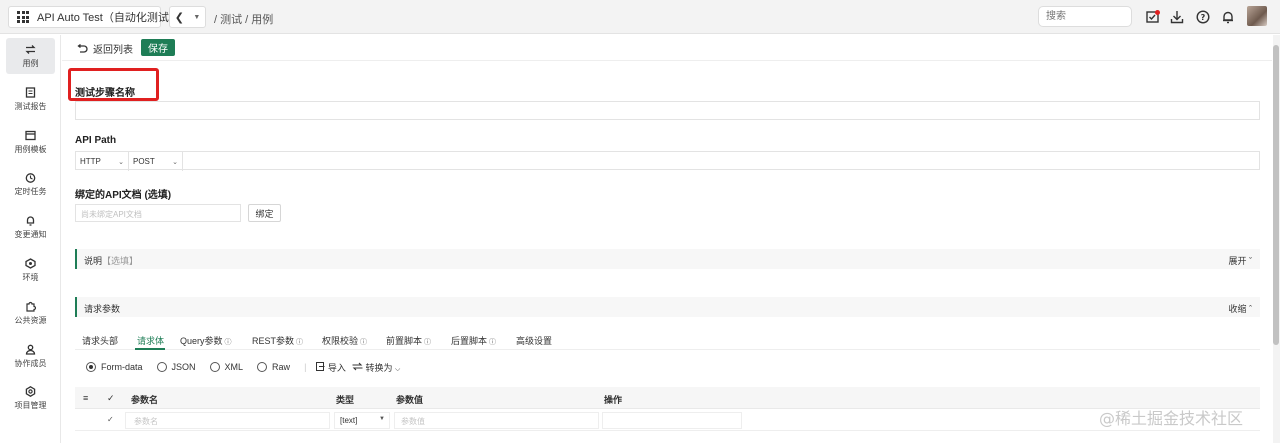 The height and width of the screenshot is (443, 1280). Describe the element at coordinates (1257, 16) in the screenshot. I see `user-avatar` at that location.